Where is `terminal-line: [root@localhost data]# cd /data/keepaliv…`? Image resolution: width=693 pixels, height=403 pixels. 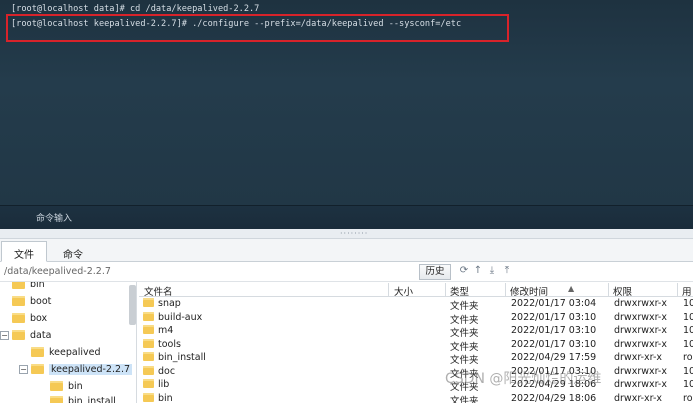
terminal-line: [root@localhost data]# cd /data/keepaliv… is located at coordinates (135, 9).